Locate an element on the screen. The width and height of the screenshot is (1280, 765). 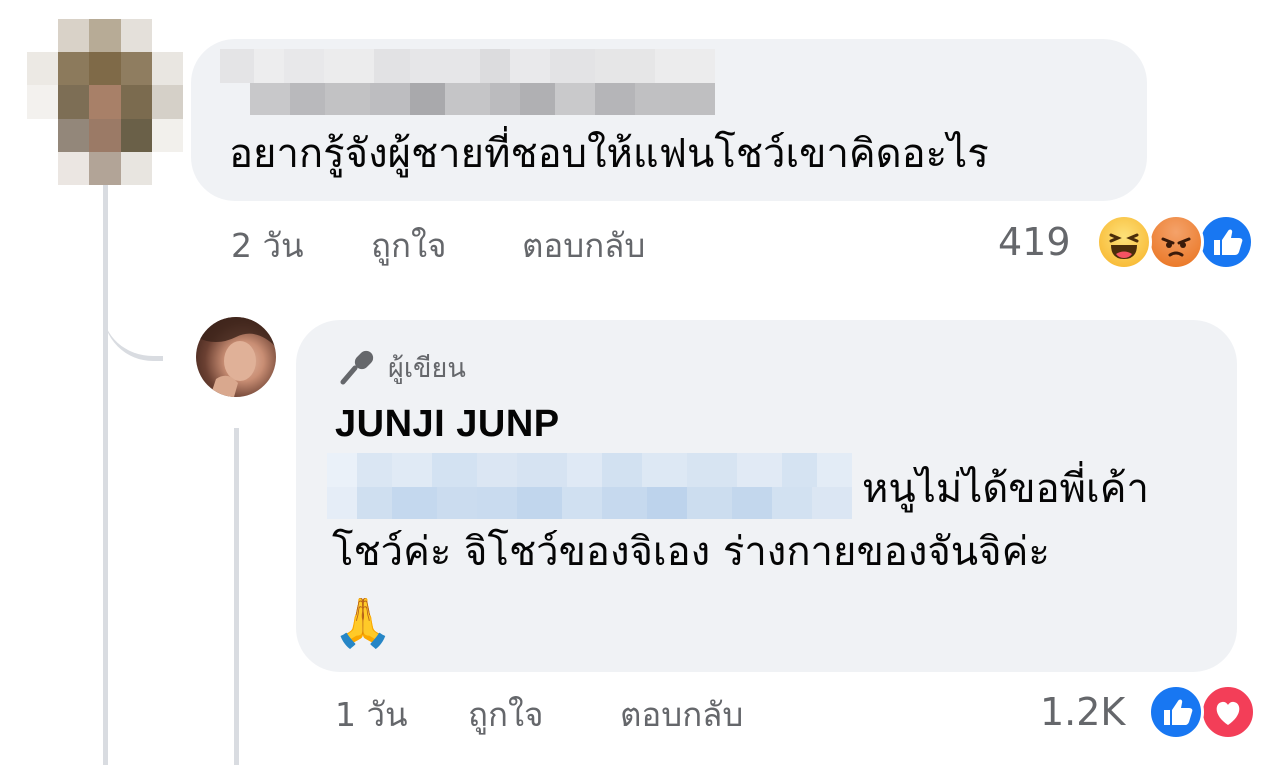
commenter-name-redacted is located at coordinates (467, 66).